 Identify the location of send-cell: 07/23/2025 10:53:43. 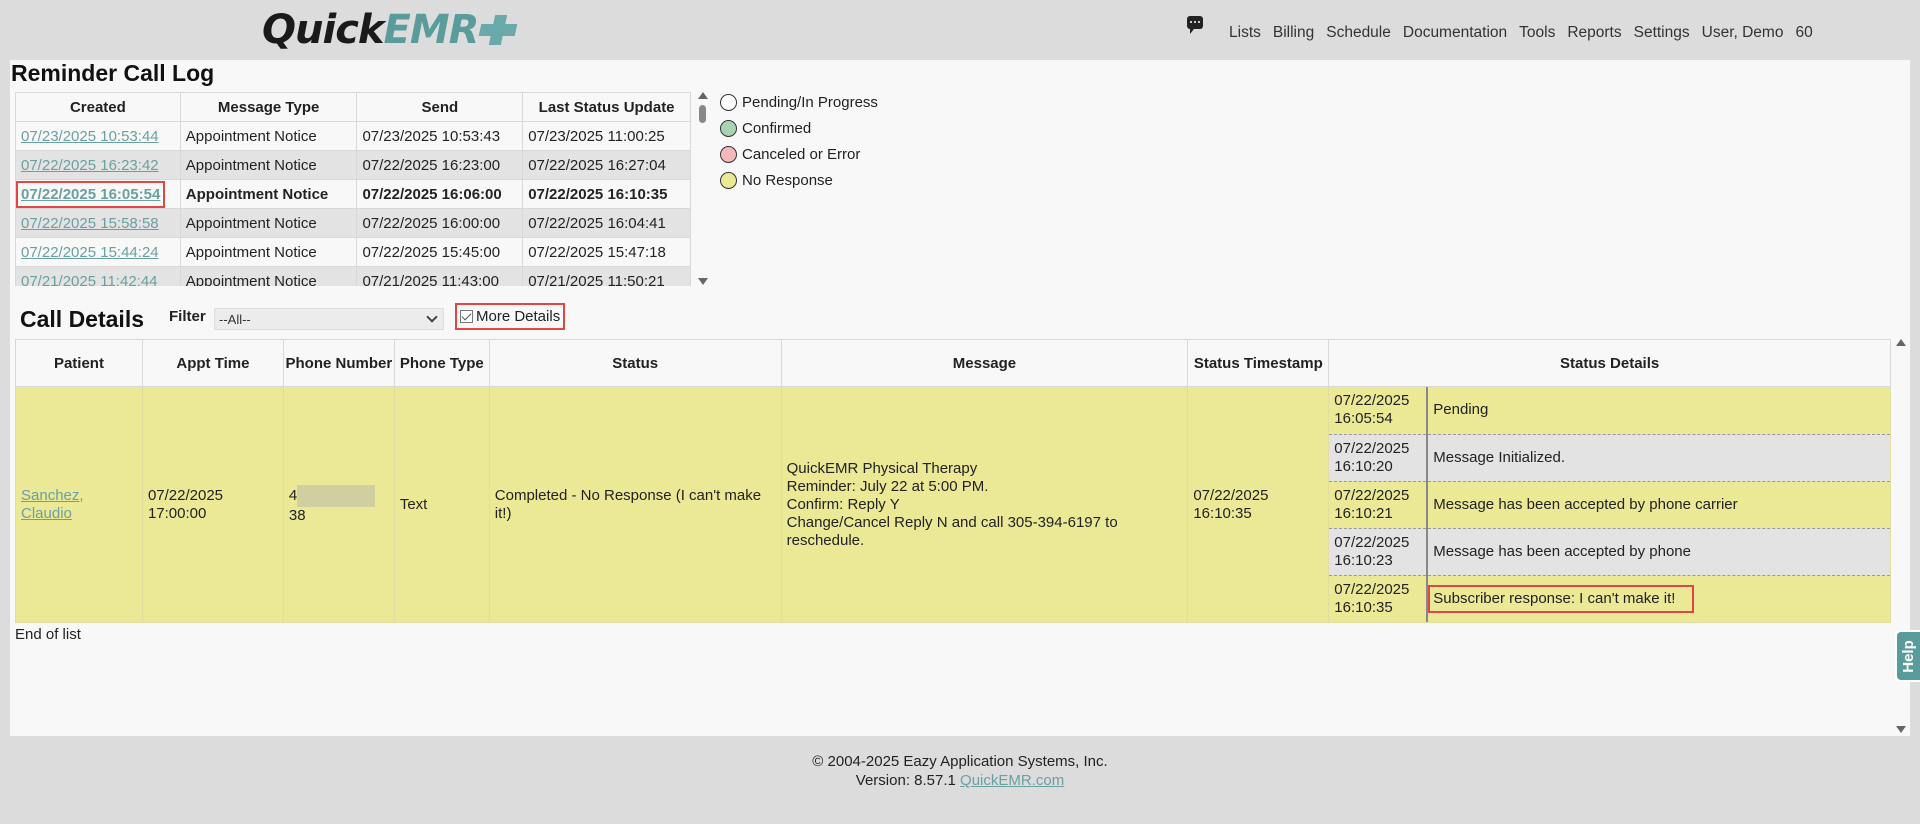
(440, 136).